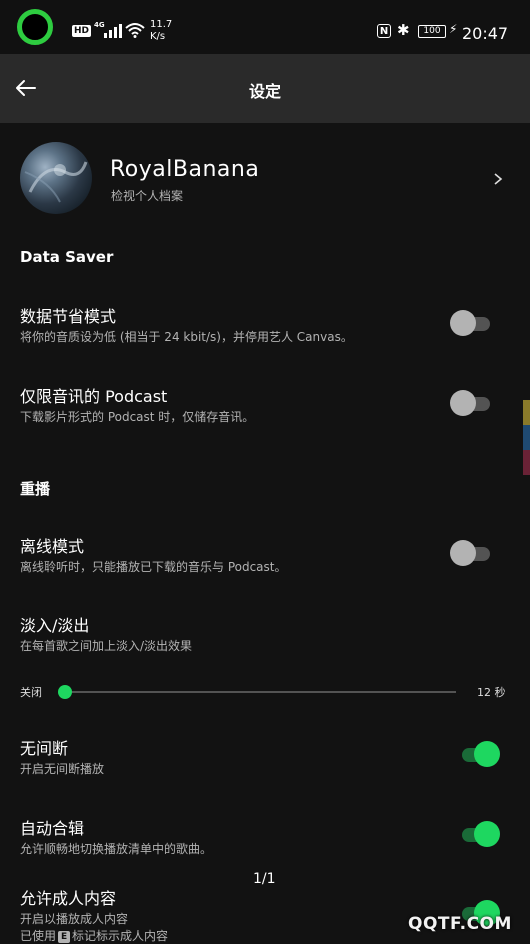 The image size is (530, 944). What do you see at coordinates (460, 924) in the screenshot?
I see `watermark: QQTF.COM` at bounding box center [460, 924].